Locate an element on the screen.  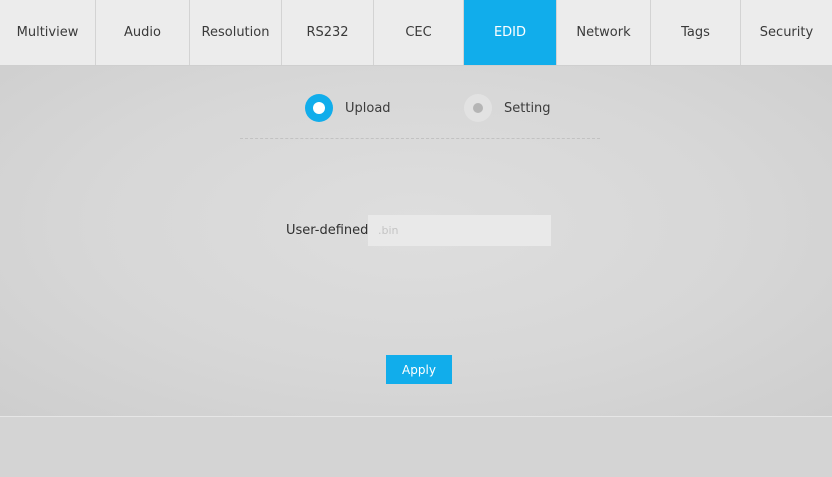
radio-upload: Upload is located at coordinates (348, 108).